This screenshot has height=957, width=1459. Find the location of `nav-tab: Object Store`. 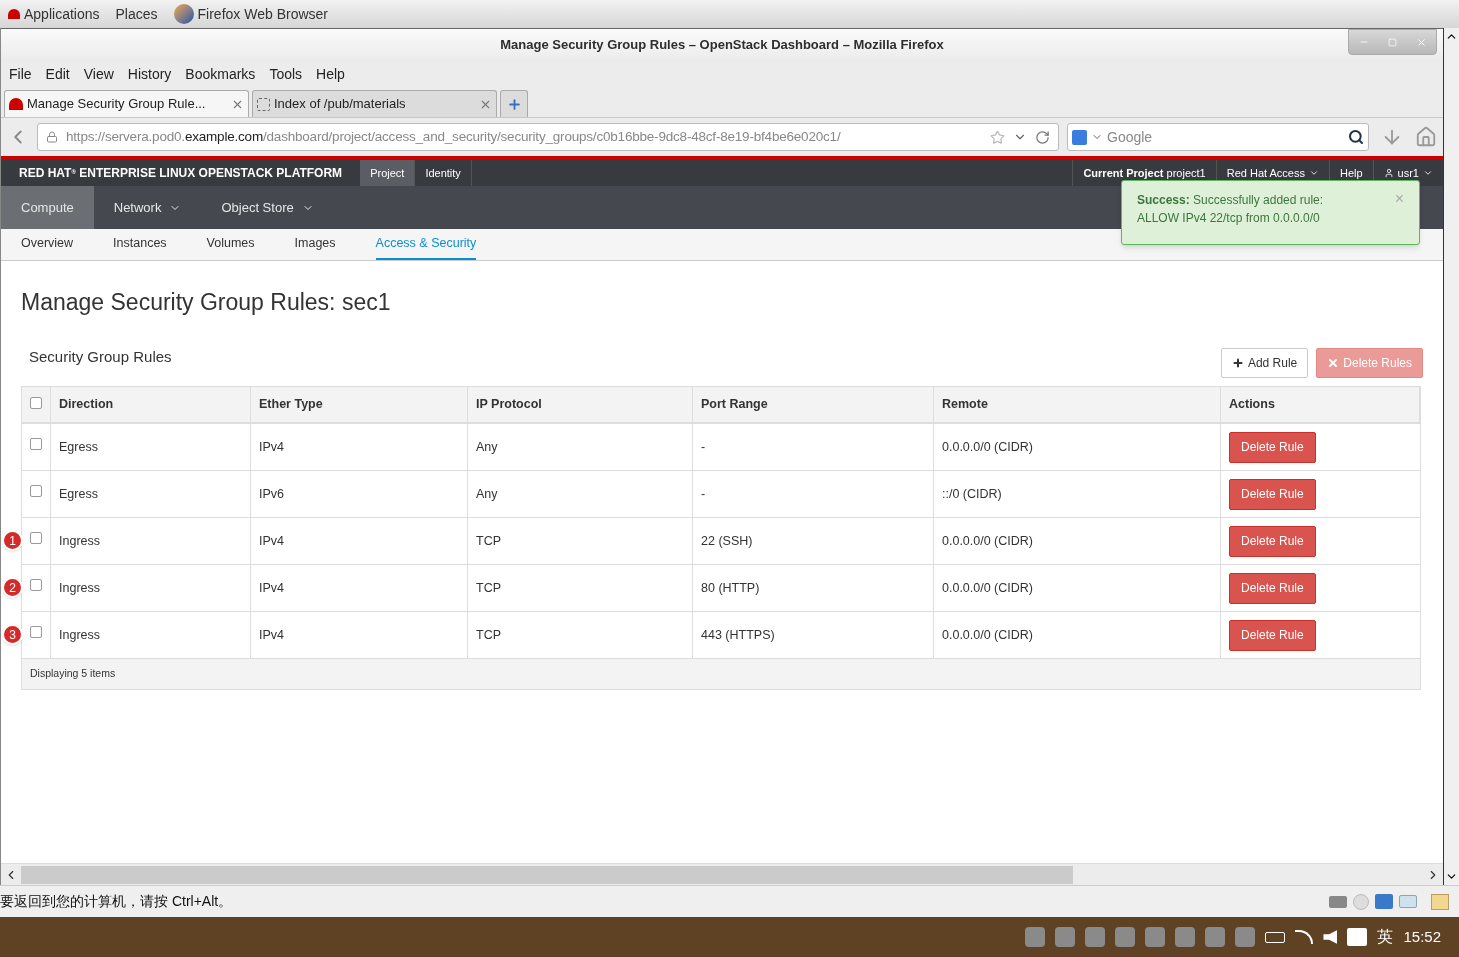

nav-tab: Object Store is located at coordinates (267, 207).